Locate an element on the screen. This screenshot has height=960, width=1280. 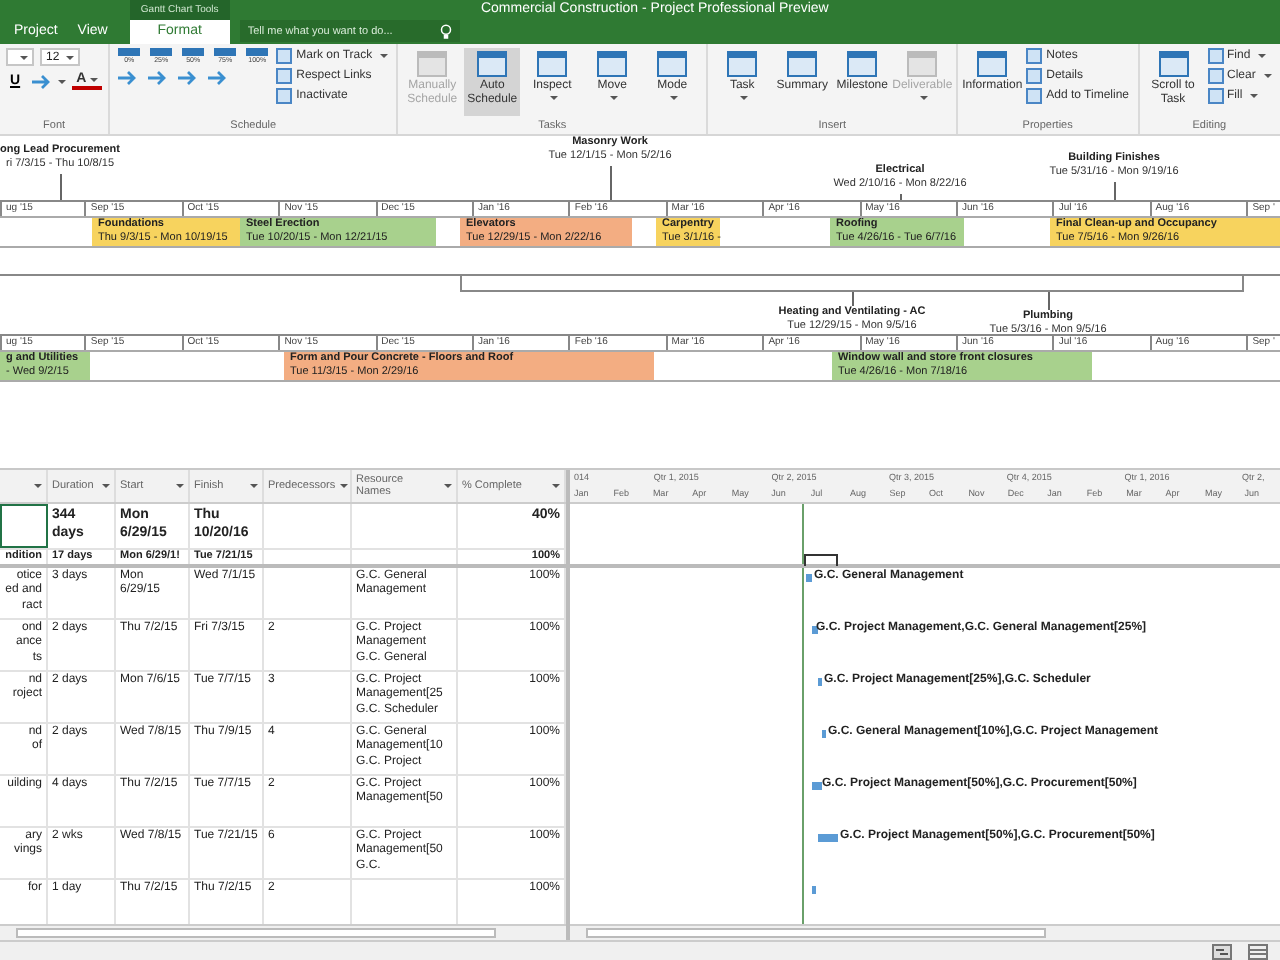
summary-bar is located at coordinates (821, 560).